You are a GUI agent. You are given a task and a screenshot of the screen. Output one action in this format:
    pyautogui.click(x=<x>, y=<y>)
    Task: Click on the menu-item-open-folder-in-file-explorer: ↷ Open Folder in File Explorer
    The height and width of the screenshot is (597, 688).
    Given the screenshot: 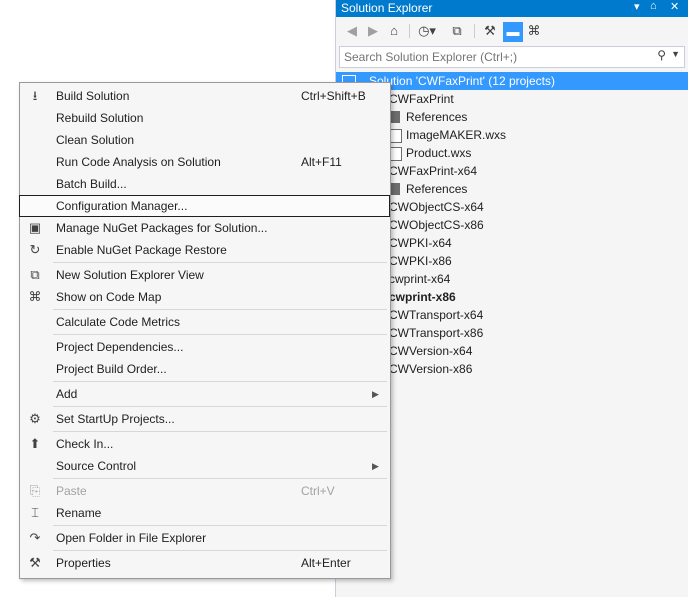 What is the action you would take?
    pyautogui.click(x=205, y=538)
    